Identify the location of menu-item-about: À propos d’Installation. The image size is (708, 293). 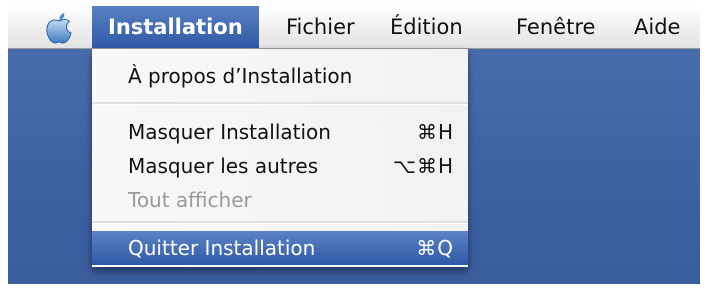
(280, 76).